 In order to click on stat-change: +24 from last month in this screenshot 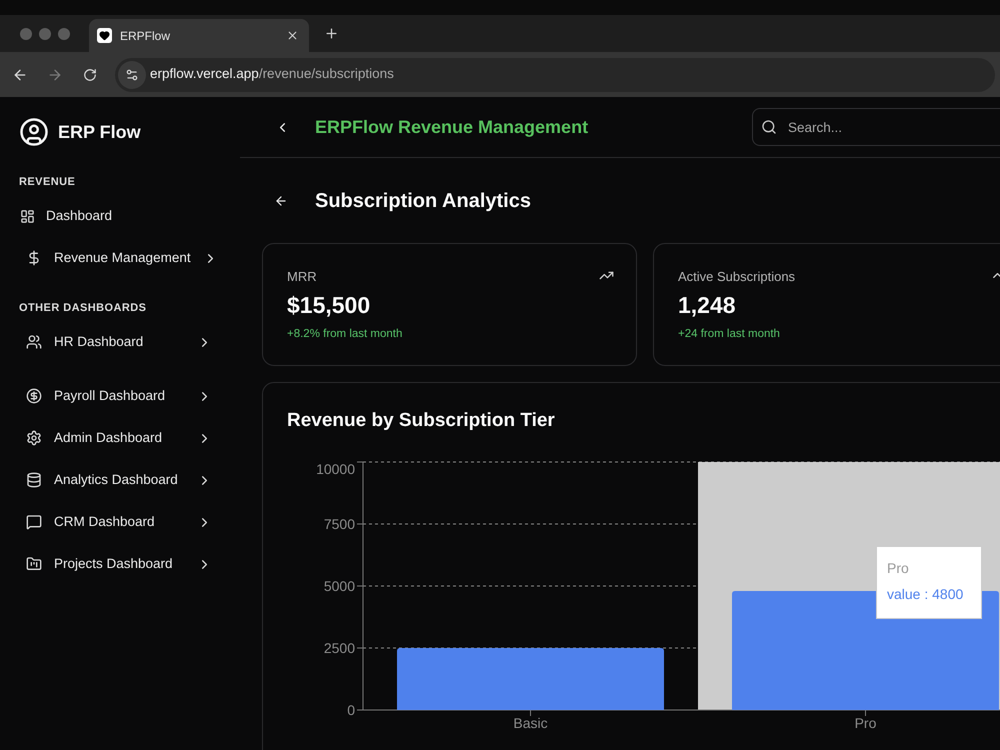, I will do `click(729, 334)`.